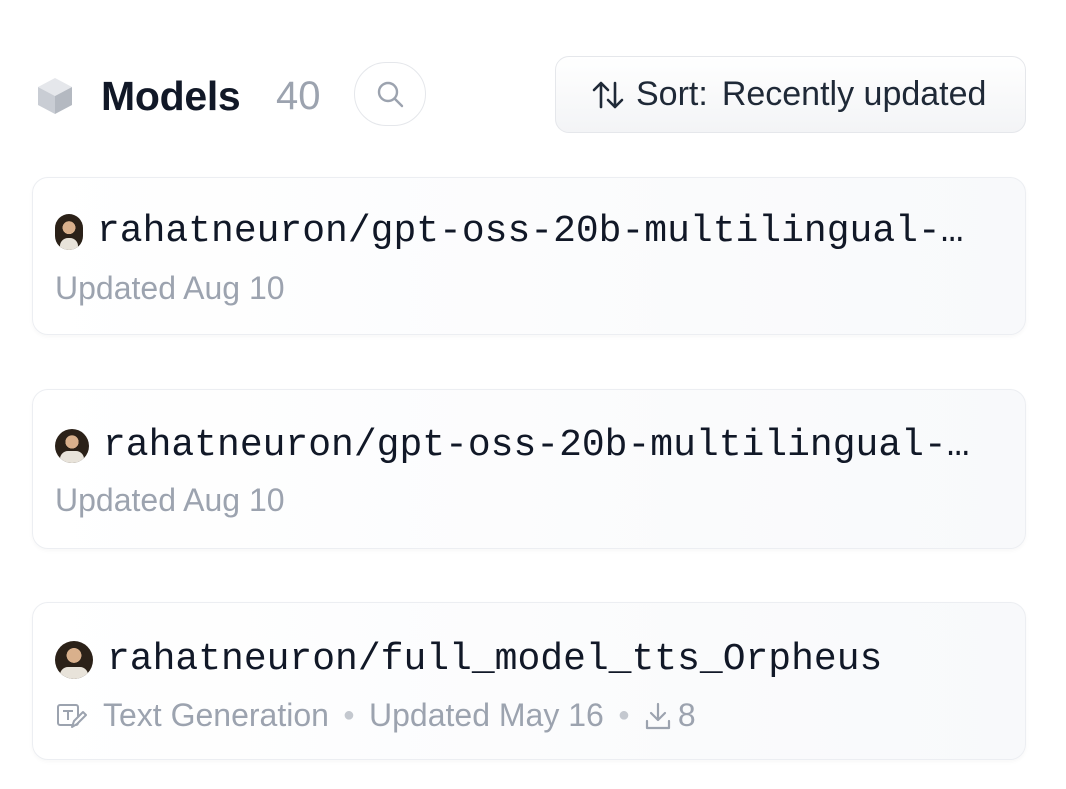 The width and height of the screenshot is (1066, 789). What do you see at coordinates (686, 715) in the screenshot?
I see `downloads-count: 8` at bounding box center [686, 715].